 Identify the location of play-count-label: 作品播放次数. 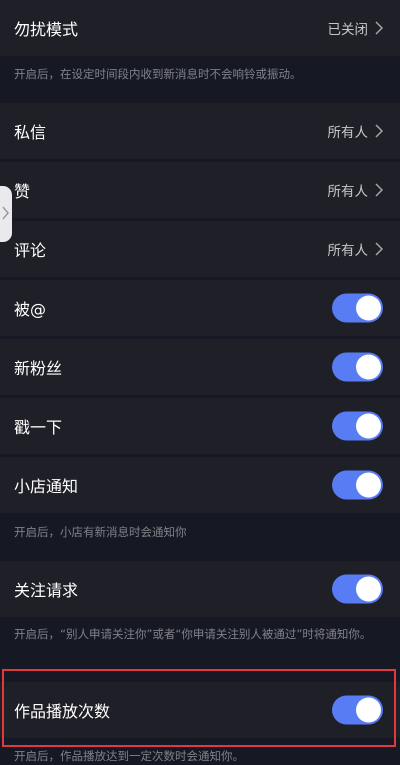
(62, 711).